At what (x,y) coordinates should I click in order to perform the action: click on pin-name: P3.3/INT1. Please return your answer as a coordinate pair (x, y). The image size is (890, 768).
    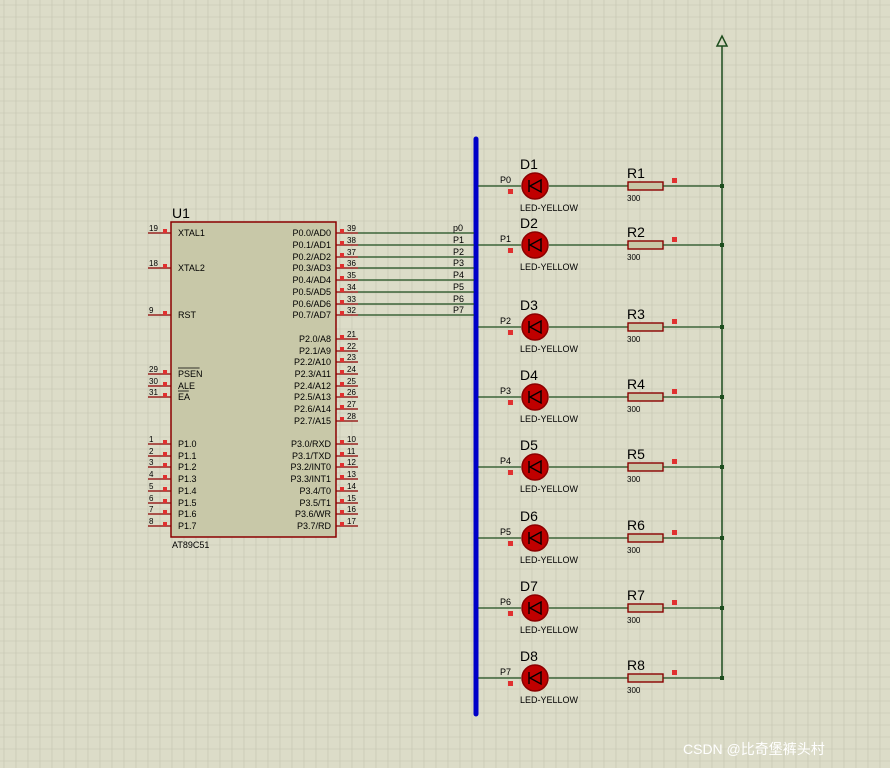
    Looking at the image, I should click on (310, 479).